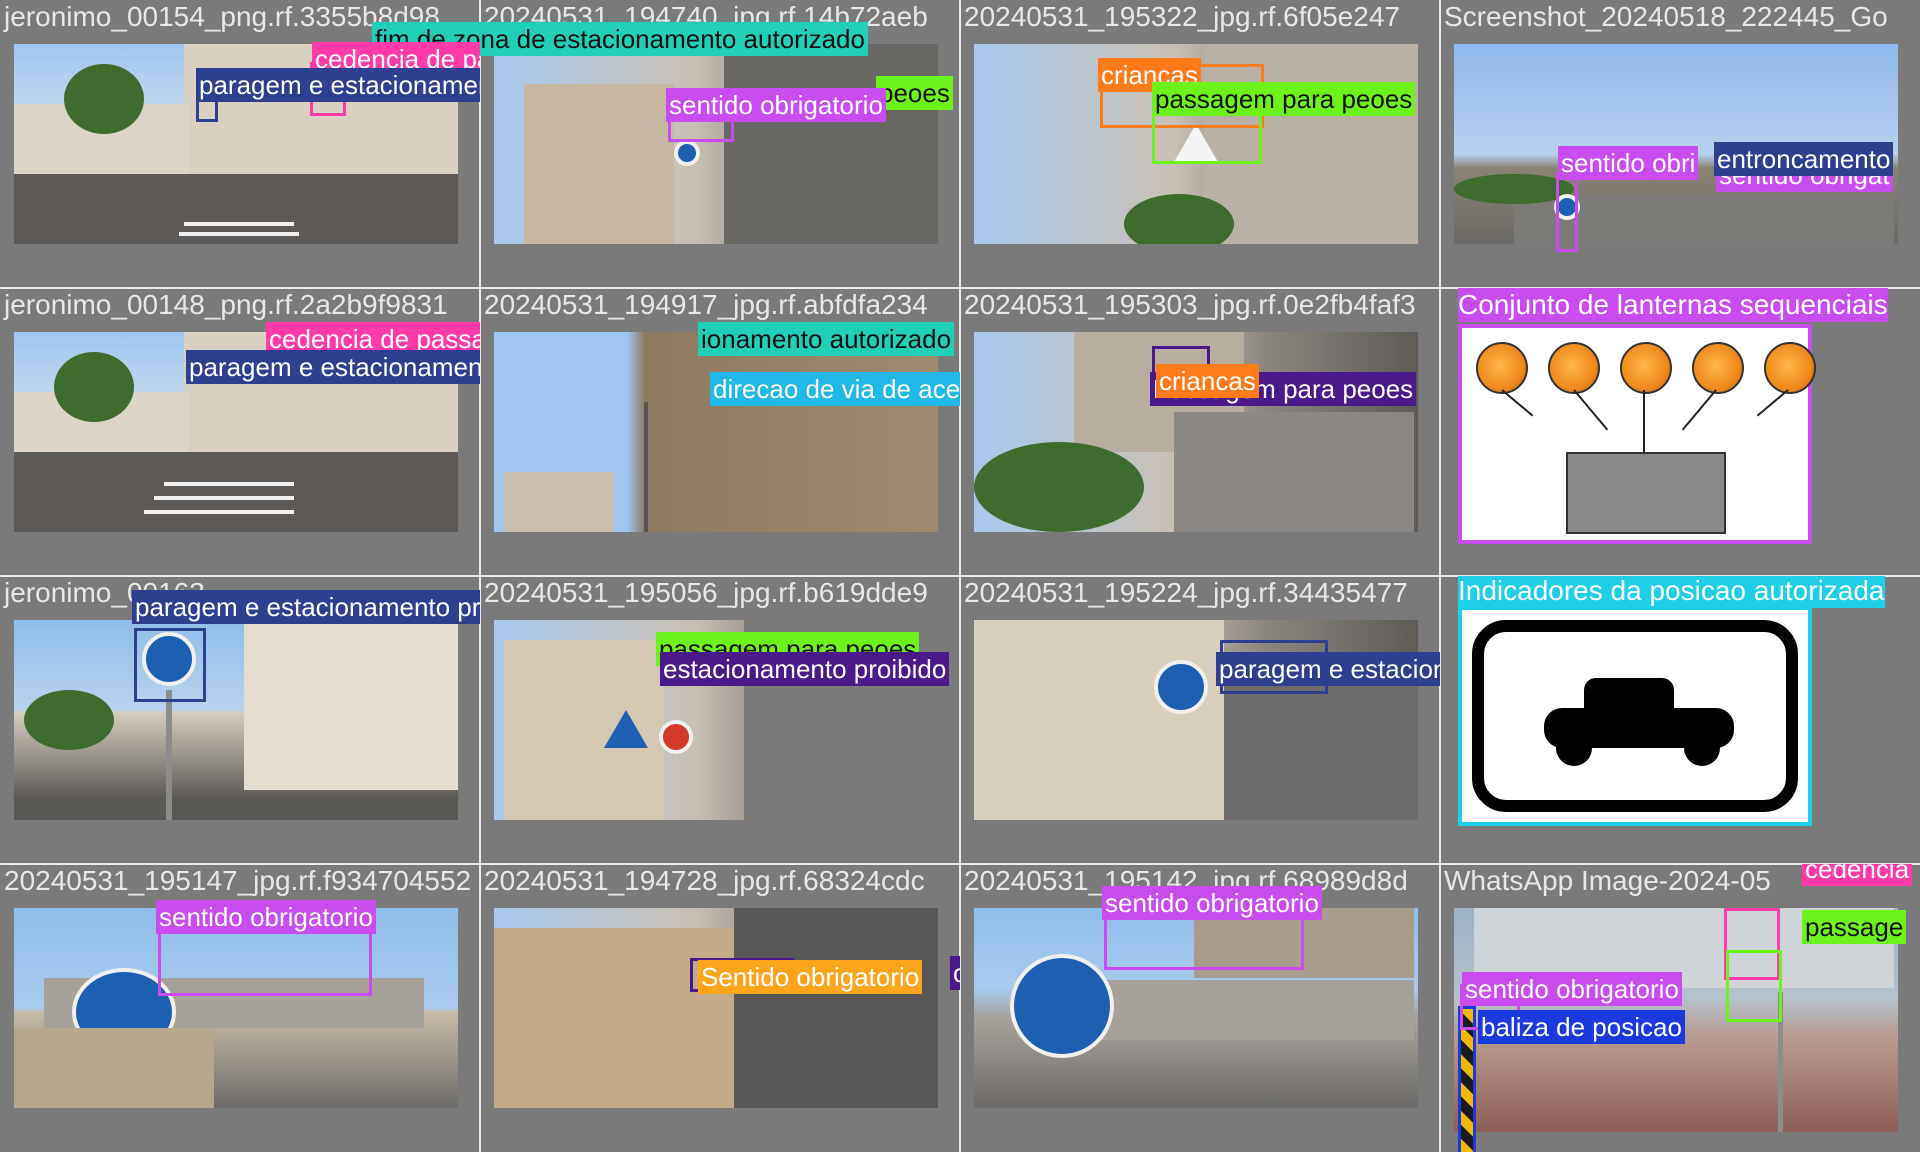  I want to click on class-label: entroncamento, so click(1804, 159).